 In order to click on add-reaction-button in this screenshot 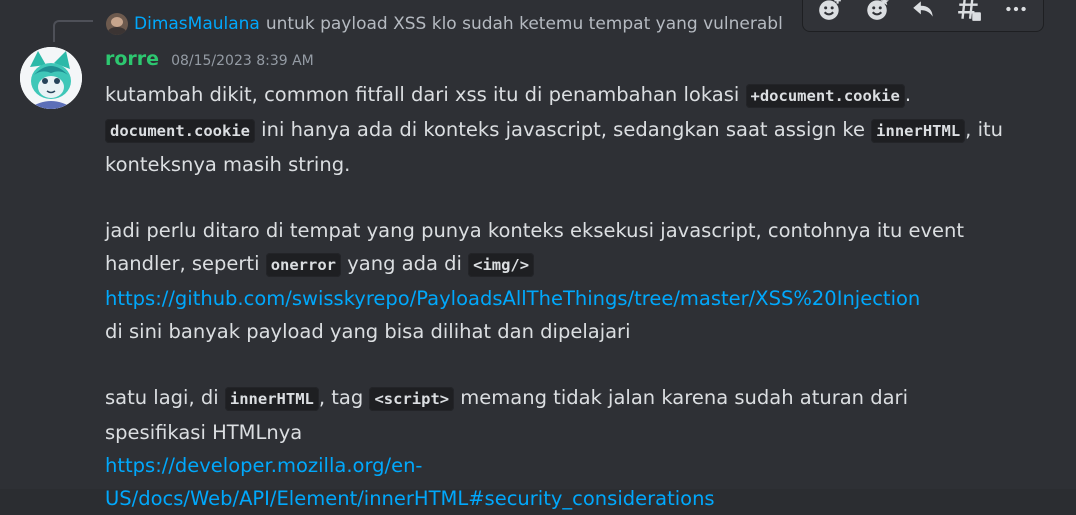, I will do `click(830, 14)`.